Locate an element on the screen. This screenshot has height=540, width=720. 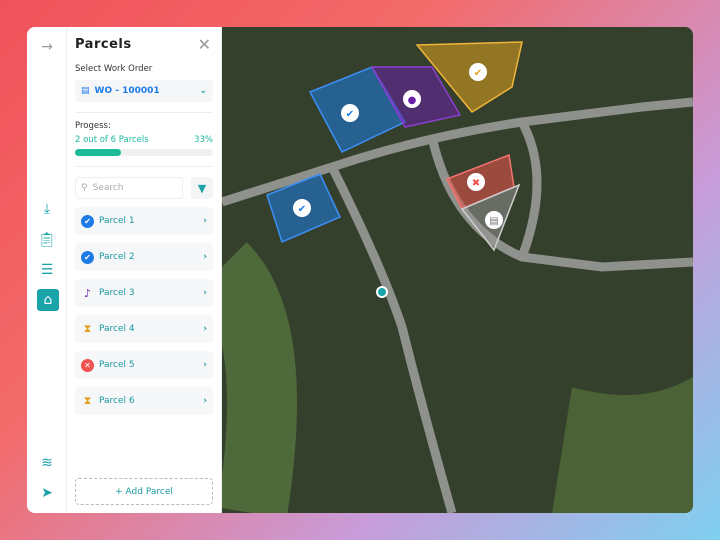
parcel-item: ✕ Parcel 5 › is located at coordinates (144, 365).